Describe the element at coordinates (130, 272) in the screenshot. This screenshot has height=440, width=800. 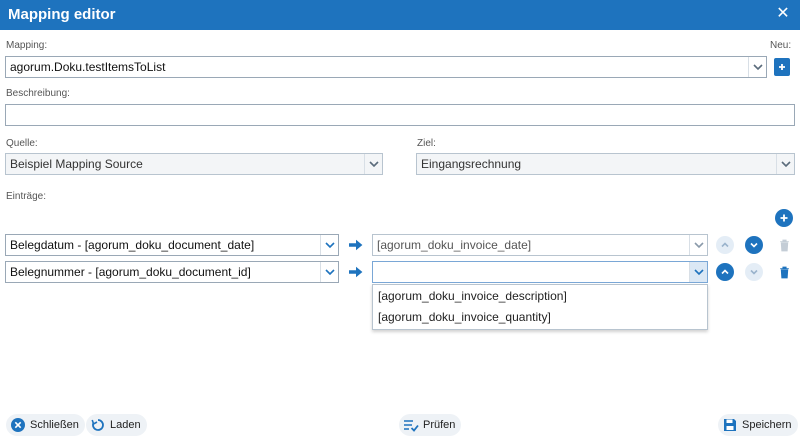
I see `entry-source-value-2: Belegnummer - [agorum_doku_document_id]` at that location.